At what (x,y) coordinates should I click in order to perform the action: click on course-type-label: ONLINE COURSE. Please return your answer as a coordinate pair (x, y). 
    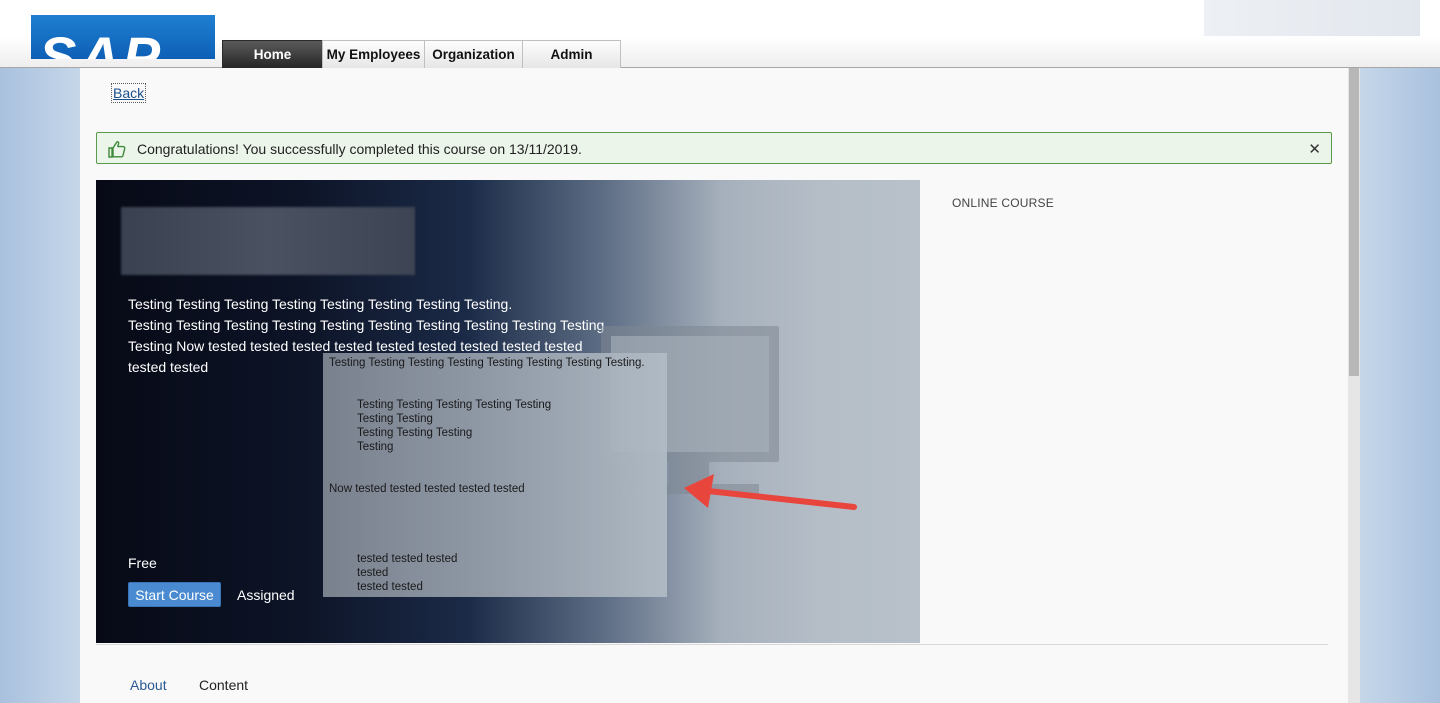
    Looking at the image, I should click on (1003, 203).